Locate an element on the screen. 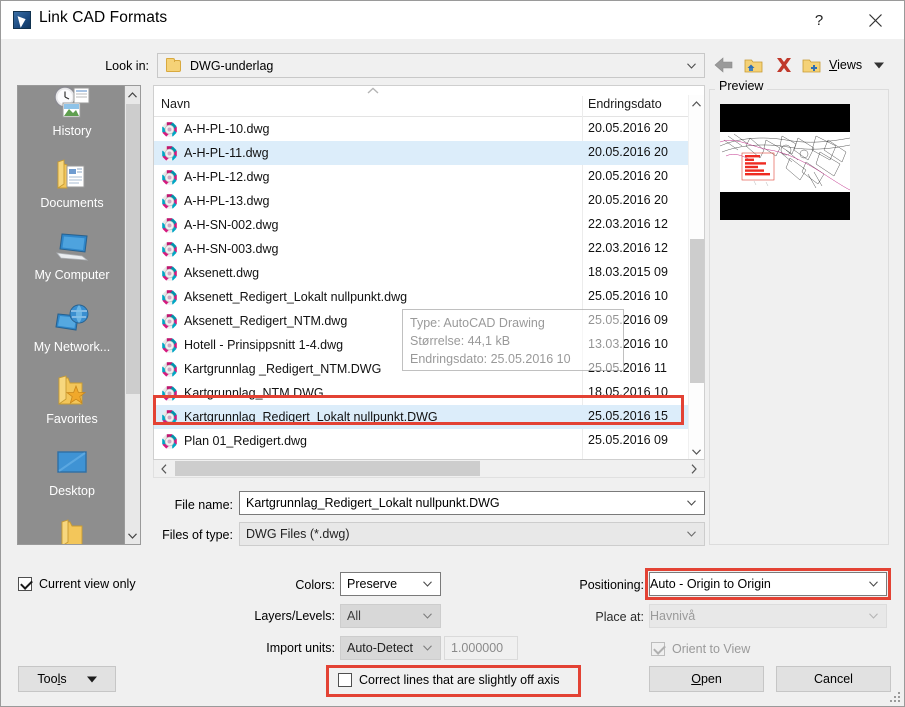 This screenshot has width=905, height=707. help-button: ? is located at coordinates (819, 20).